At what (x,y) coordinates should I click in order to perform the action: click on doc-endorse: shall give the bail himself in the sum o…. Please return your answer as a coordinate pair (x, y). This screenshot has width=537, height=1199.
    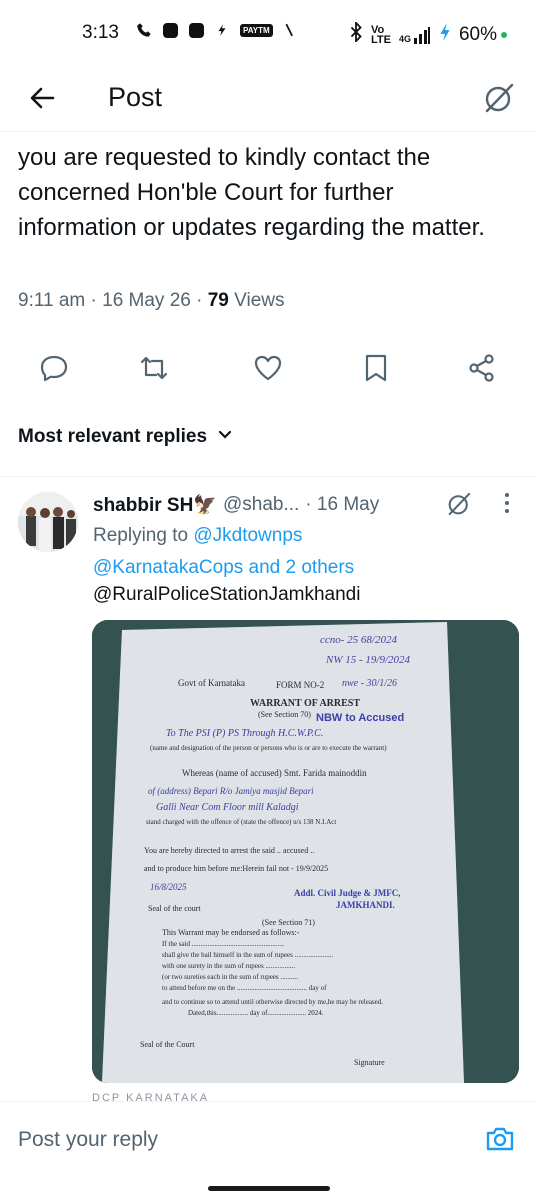
    Looking at the image, I should click on (248, 955).